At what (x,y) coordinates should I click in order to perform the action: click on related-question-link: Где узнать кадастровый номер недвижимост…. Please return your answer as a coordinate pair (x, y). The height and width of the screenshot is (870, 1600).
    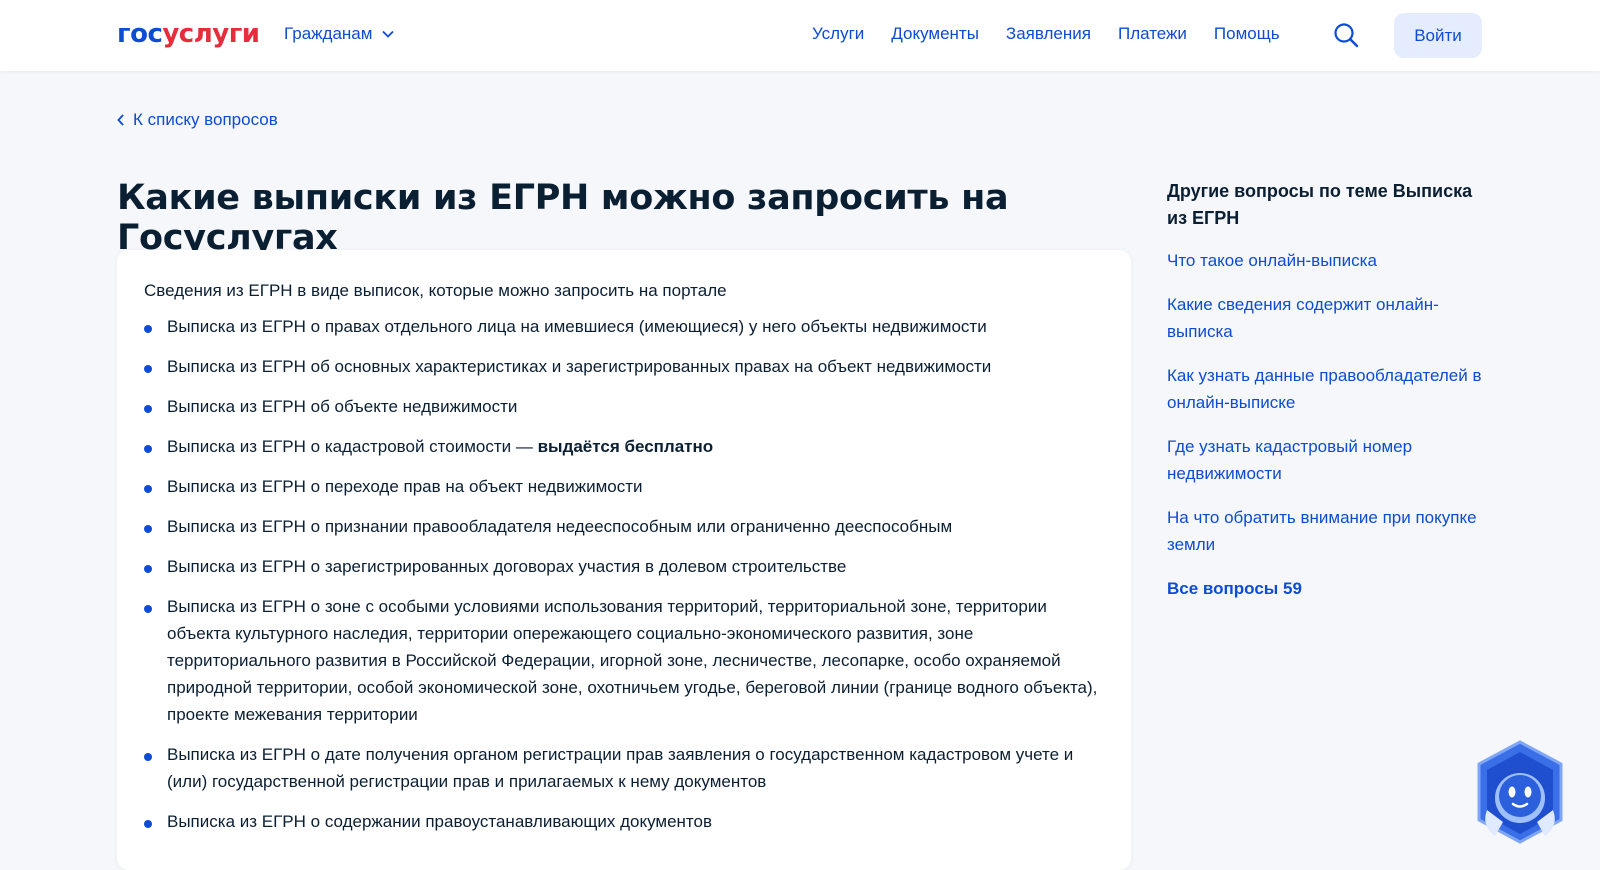
    Looking at the image, I should click on (1327, 460).